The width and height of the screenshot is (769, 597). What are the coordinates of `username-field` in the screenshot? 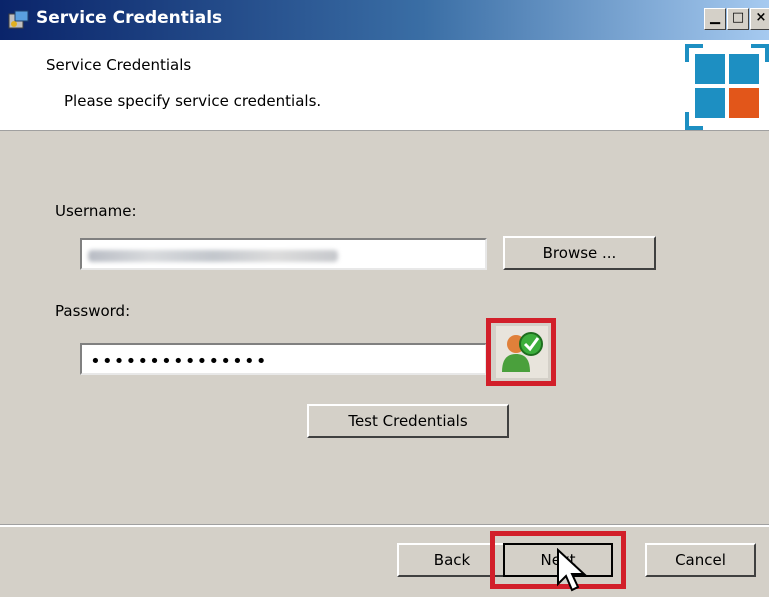 It's located at (283, 254).